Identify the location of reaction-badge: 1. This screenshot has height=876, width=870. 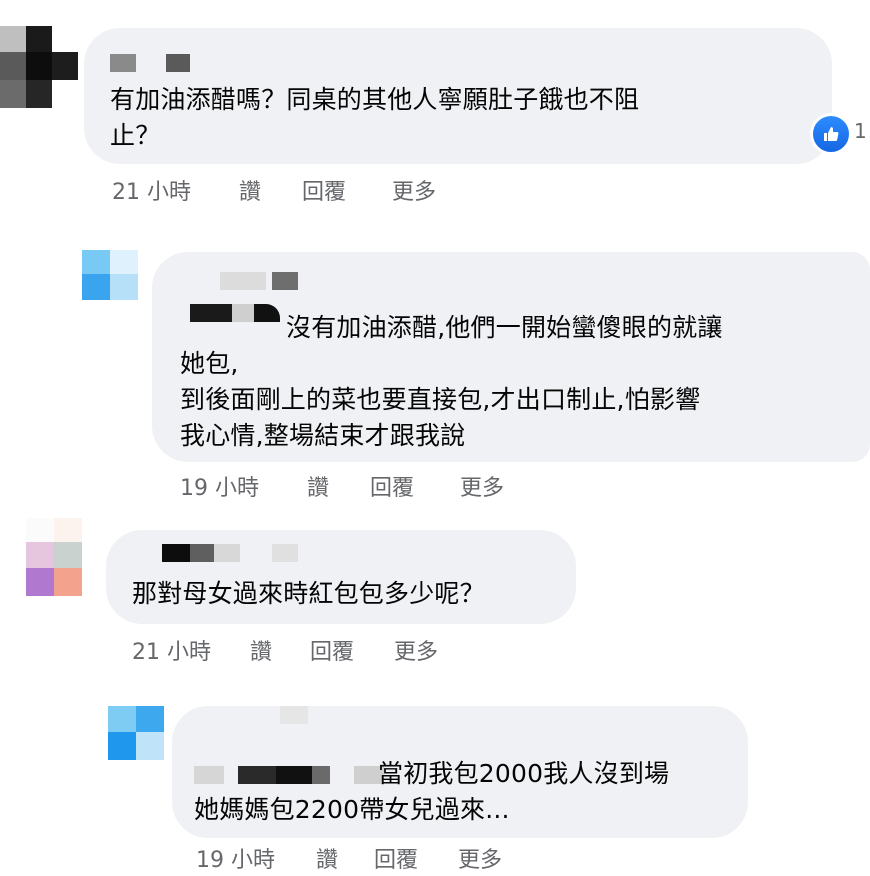
(840, 134).